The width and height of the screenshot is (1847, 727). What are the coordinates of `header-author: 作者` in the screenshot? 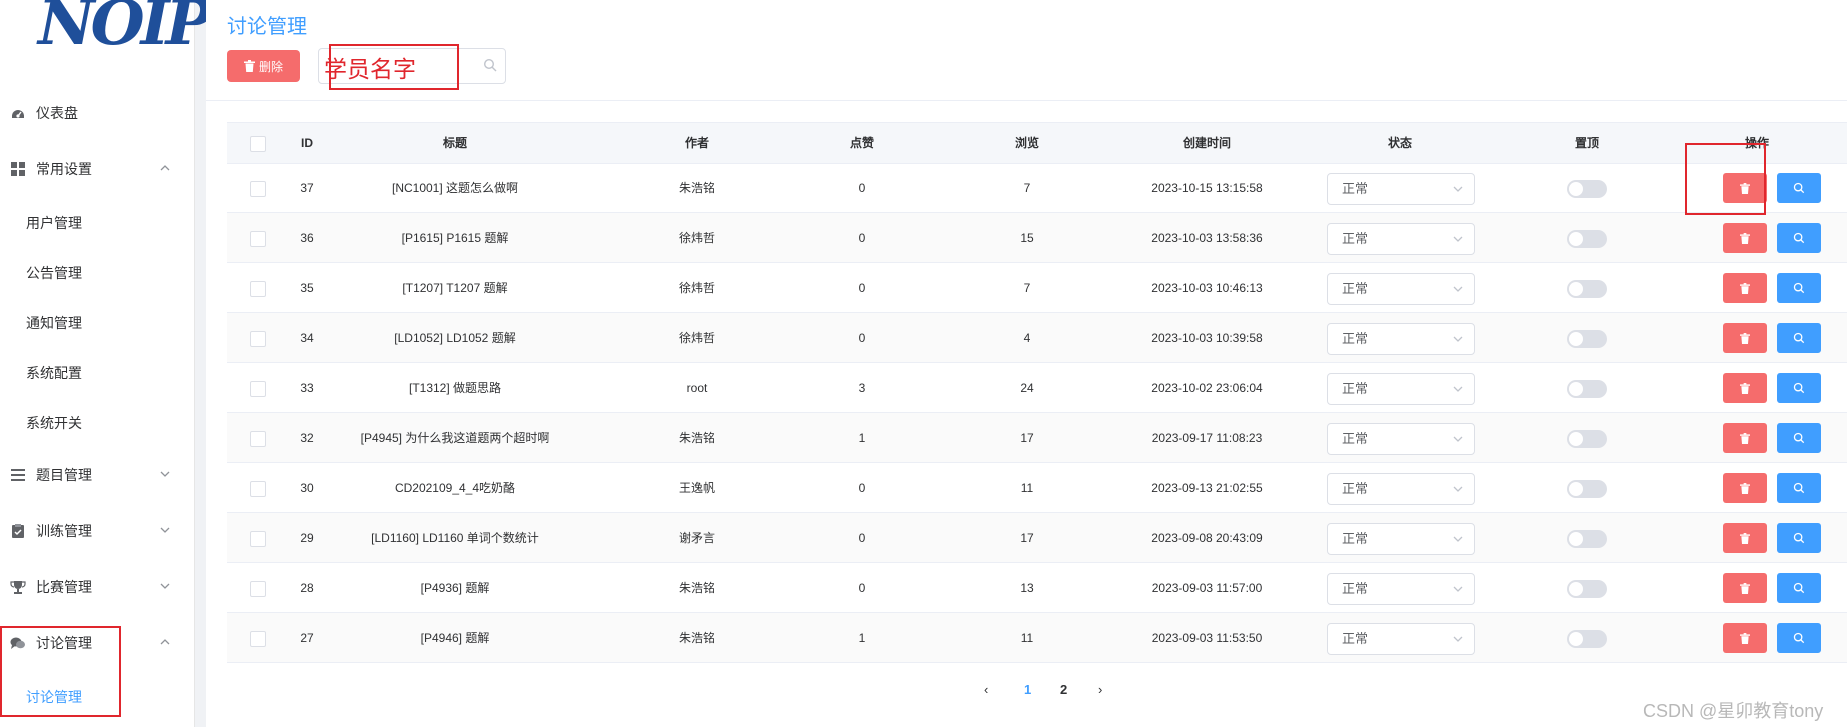 It's located at (697, 143).